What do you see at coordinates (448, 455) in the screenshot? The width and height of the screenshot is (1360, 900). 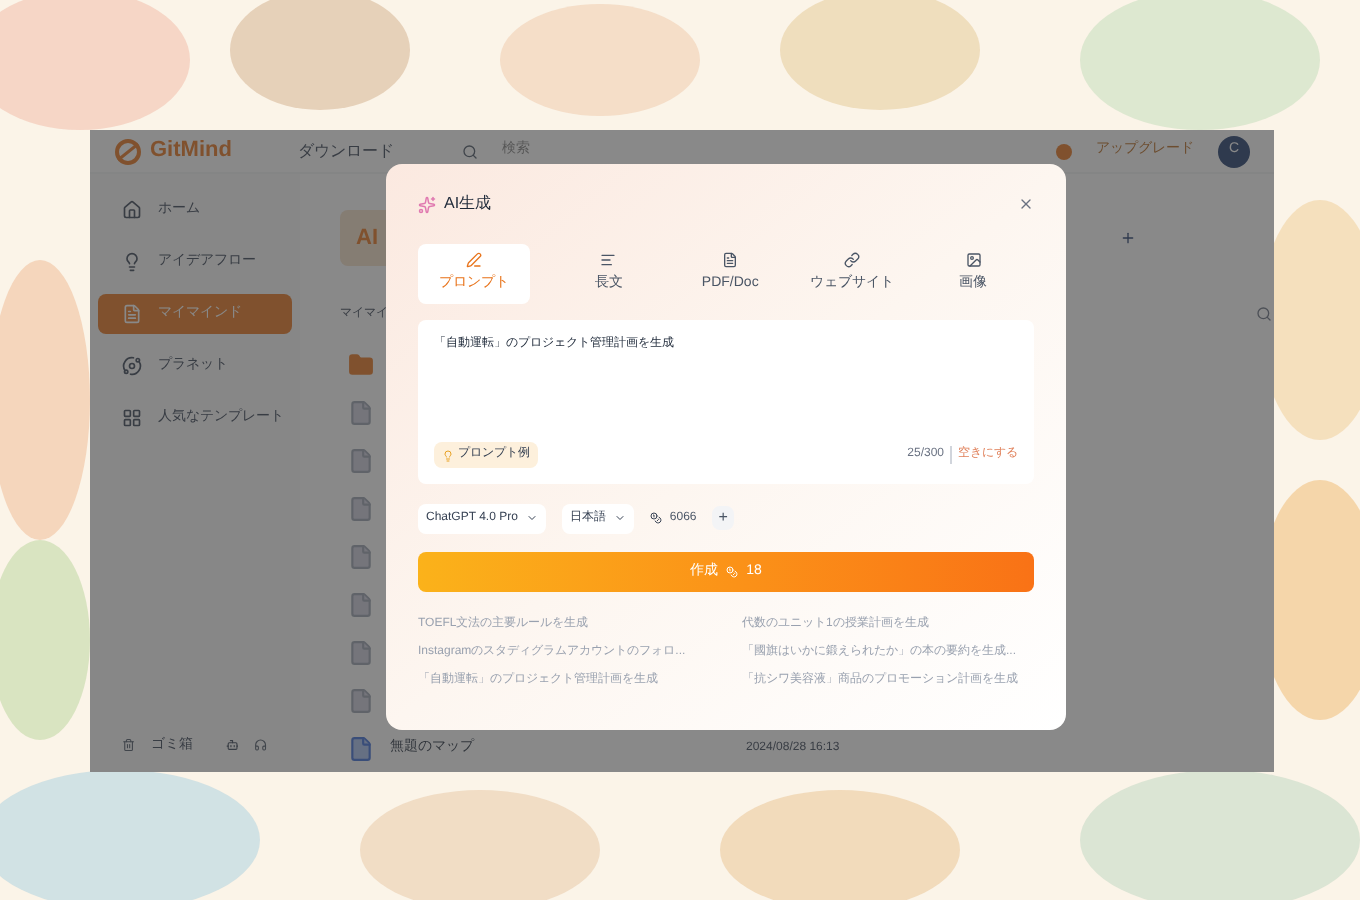 I see `bulb-icon` at bounding box center [448, 455].